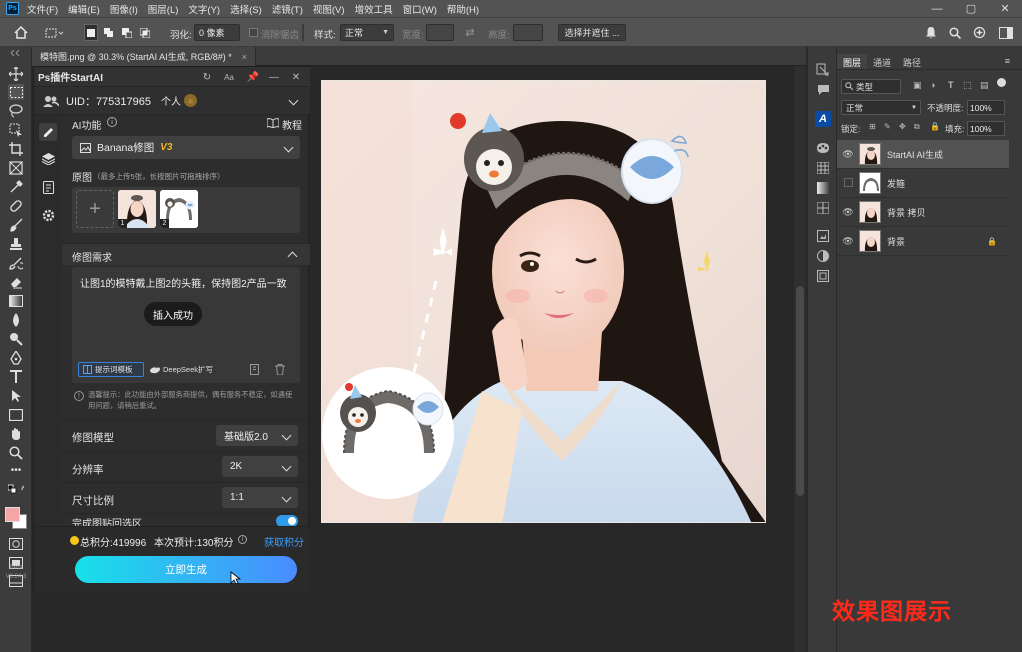 The image size is (1022, 652). I want to click on lock-transparent-icon: ⊞, so click(872, 126).